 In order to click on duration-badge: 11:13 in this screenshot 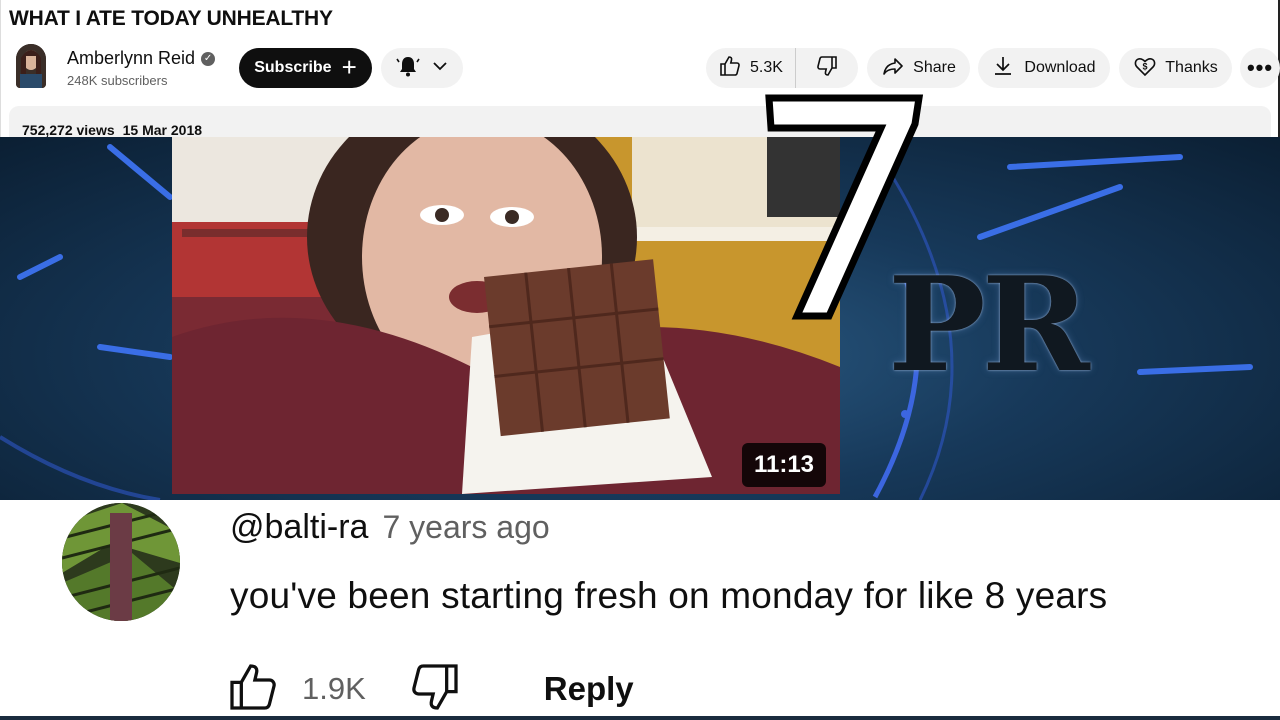, I will do `click(784, 465)`.